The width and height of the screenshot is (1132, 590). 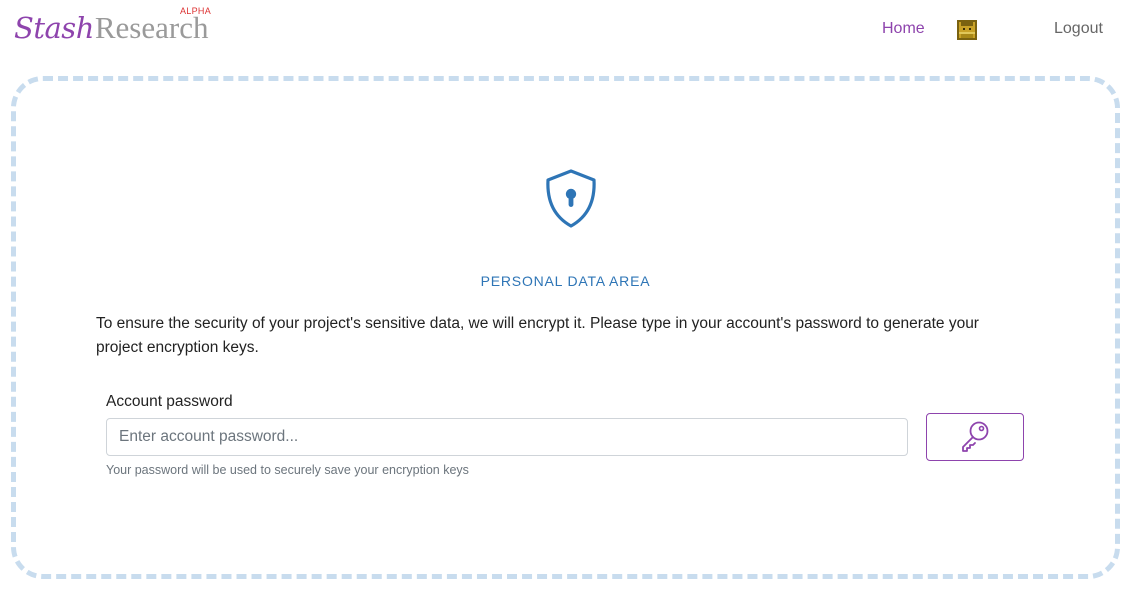 What do you see at coordinates (571, 199) in the screenshot?
I see `shield-lock-icon` at bounding box center [571, 199].